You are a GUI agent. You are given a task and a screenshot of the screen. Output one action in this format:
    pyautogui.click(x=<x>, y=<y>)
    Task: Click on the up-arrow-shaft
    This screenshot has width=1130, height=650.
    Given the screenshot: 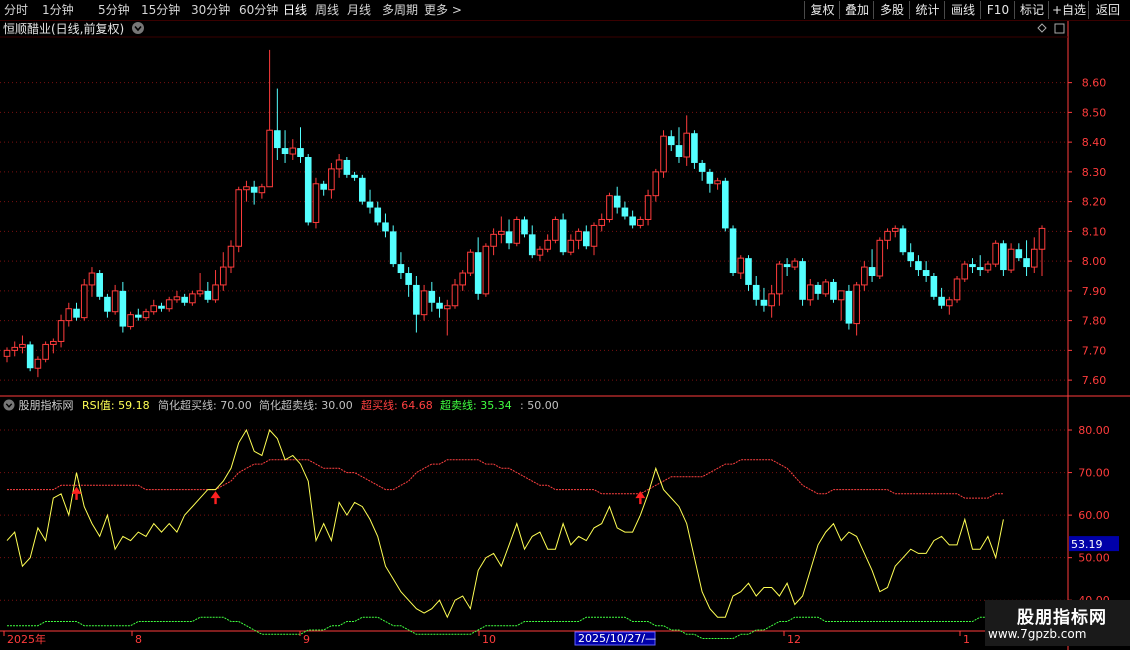 What is the action you would take?
    pyautogui.click(x=76, y=496)
    